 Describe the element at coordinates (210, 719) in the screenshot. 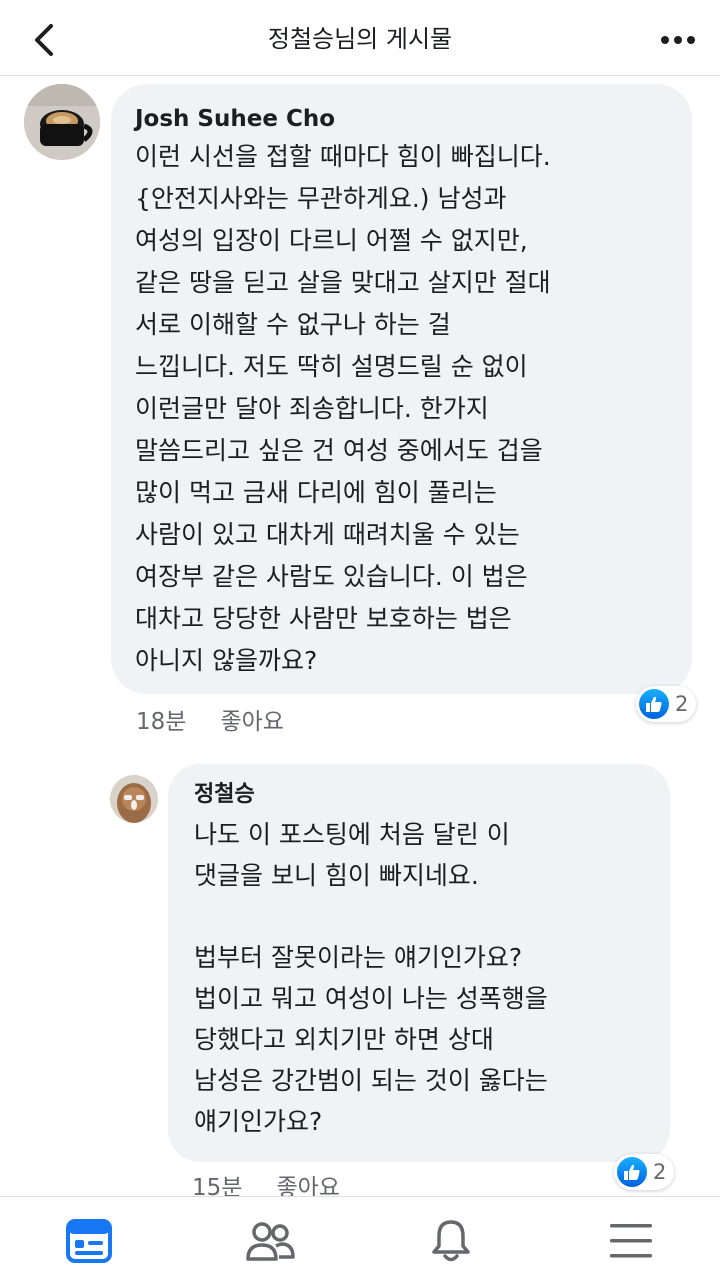

I see `comment-meta: 18분 좋아요` at that location.